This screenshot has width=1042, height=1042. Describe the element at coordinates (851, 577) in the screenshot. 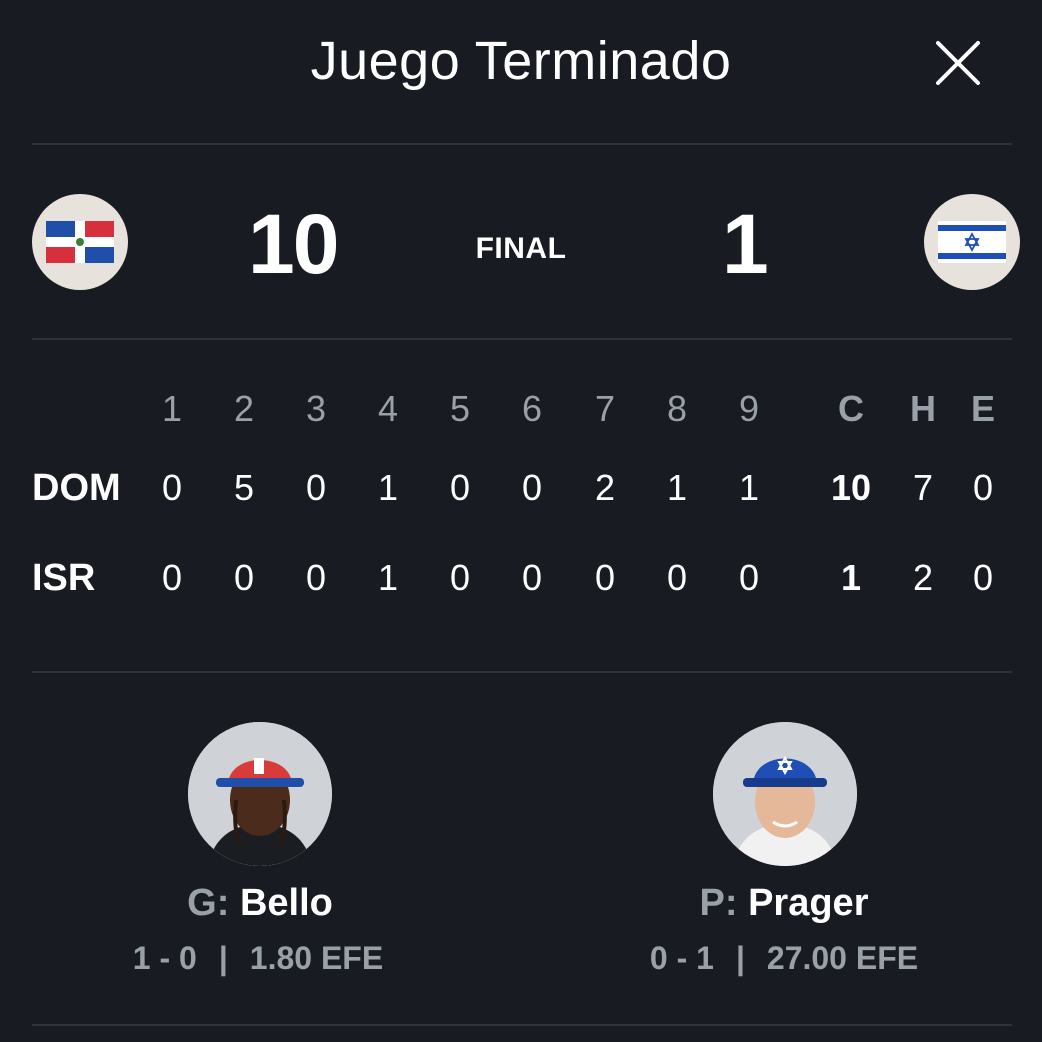

I see `total-runs: 1` at that location.